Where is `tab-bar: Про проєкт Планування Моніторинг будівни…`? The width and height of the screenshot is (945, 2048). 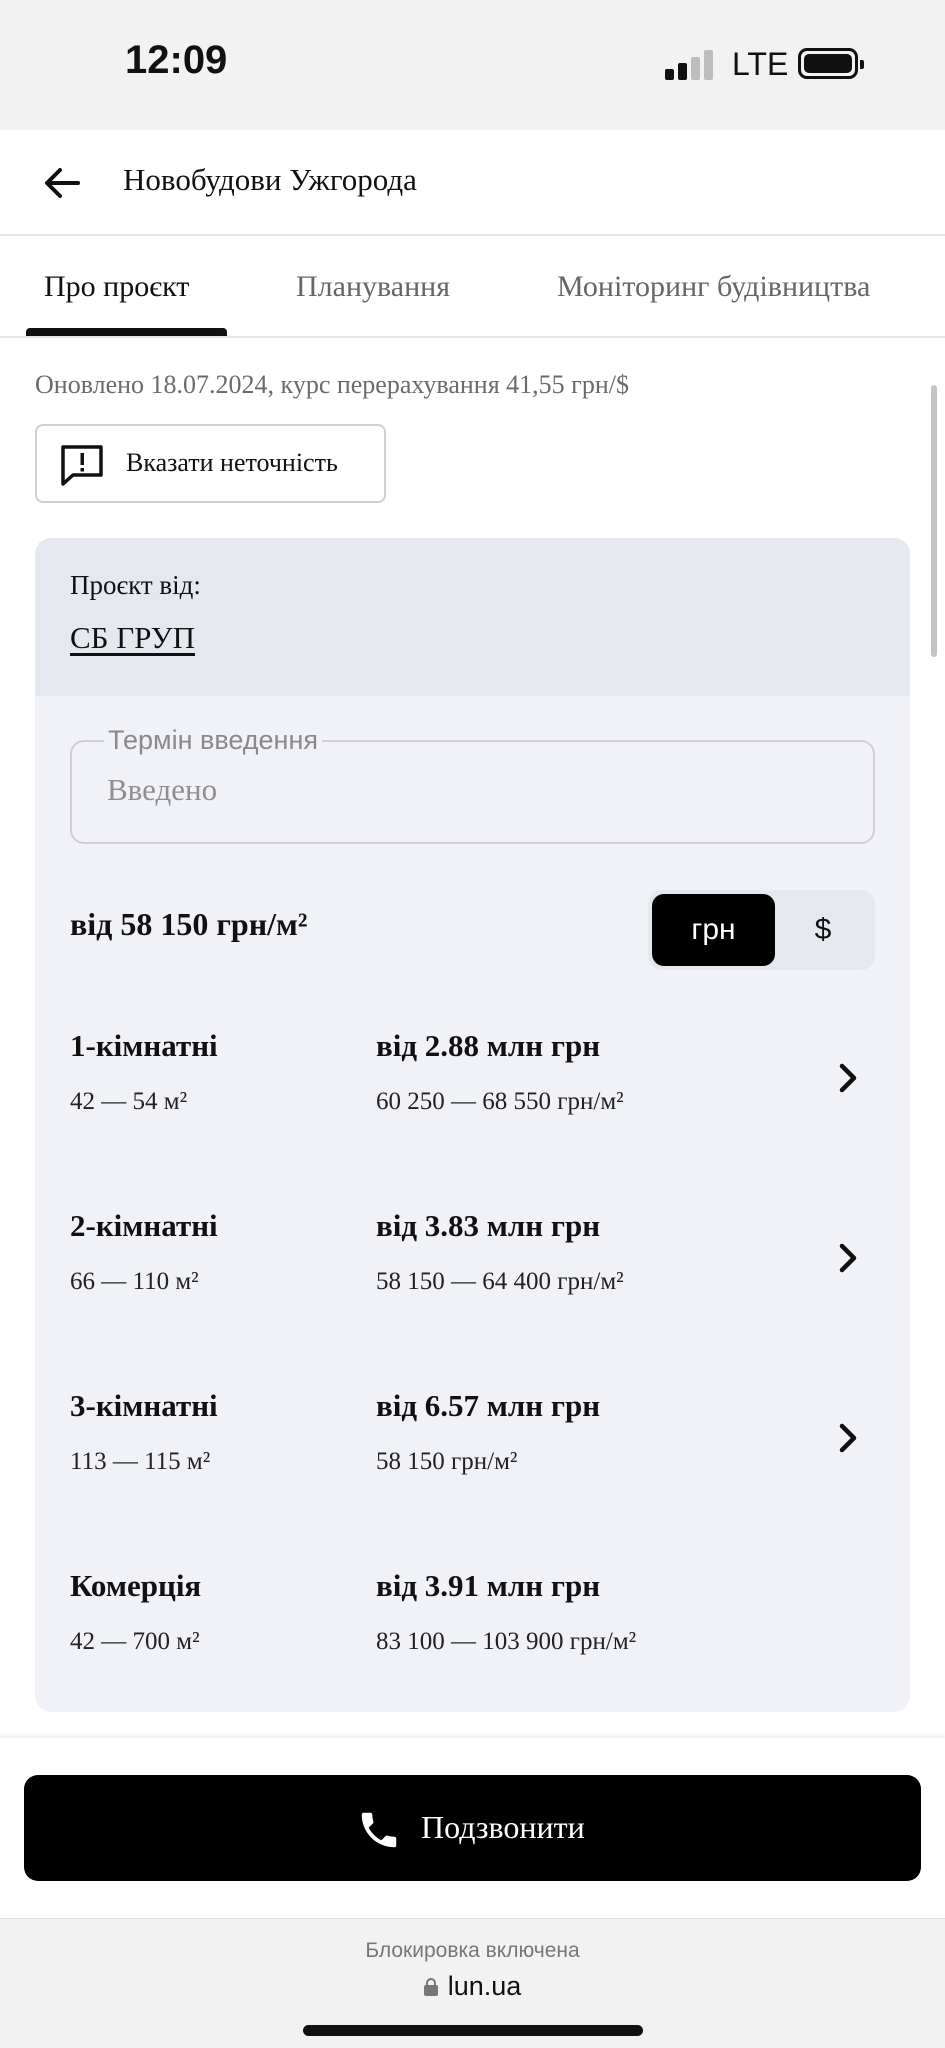 tab-bar: Про проєкт Планування Моніторинг будівни… is located at coordinates (472, 287).